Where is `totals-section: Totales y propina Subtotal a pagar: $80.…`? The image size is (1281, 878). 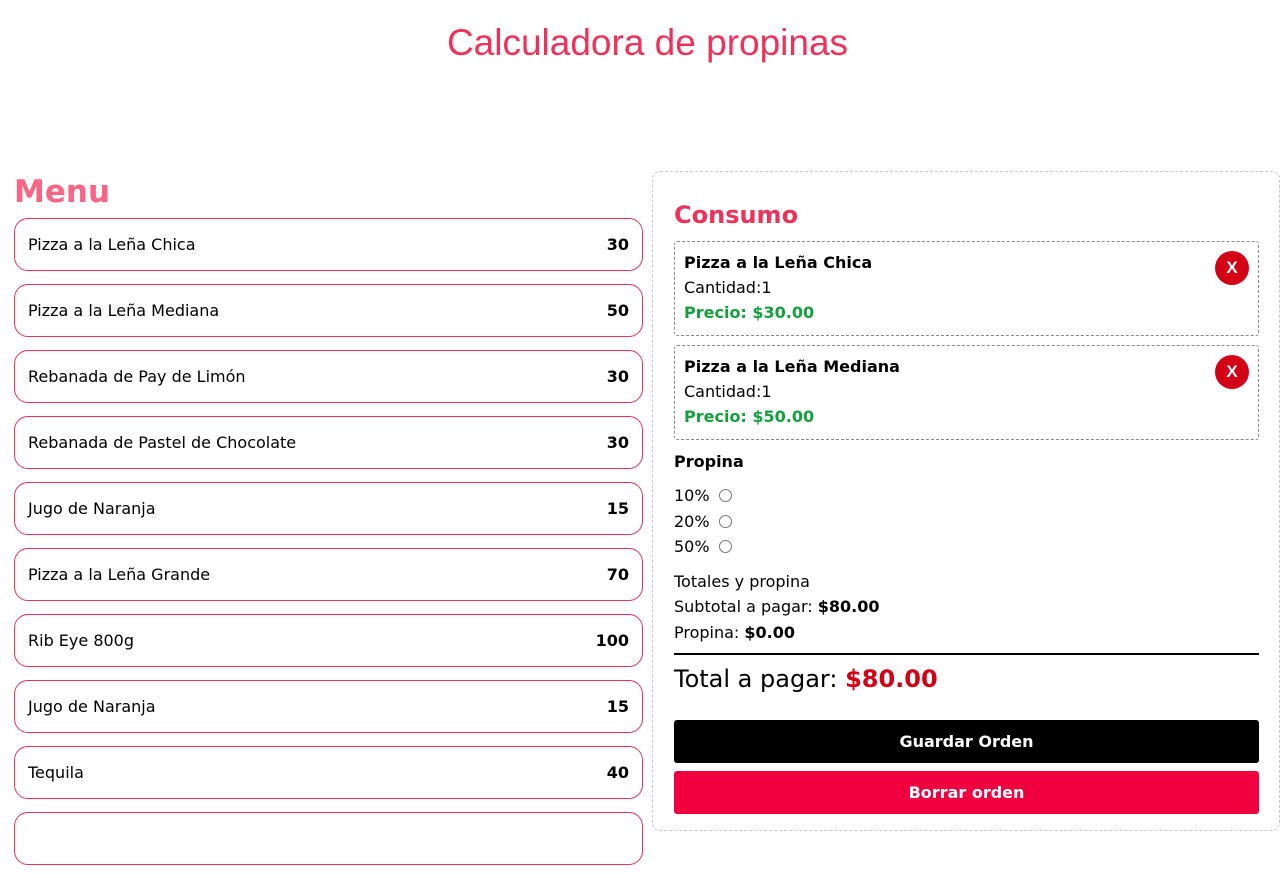 totals-section: Totales y propina Subtotal a pagar: $80.… is located at coordinates (966, 607).